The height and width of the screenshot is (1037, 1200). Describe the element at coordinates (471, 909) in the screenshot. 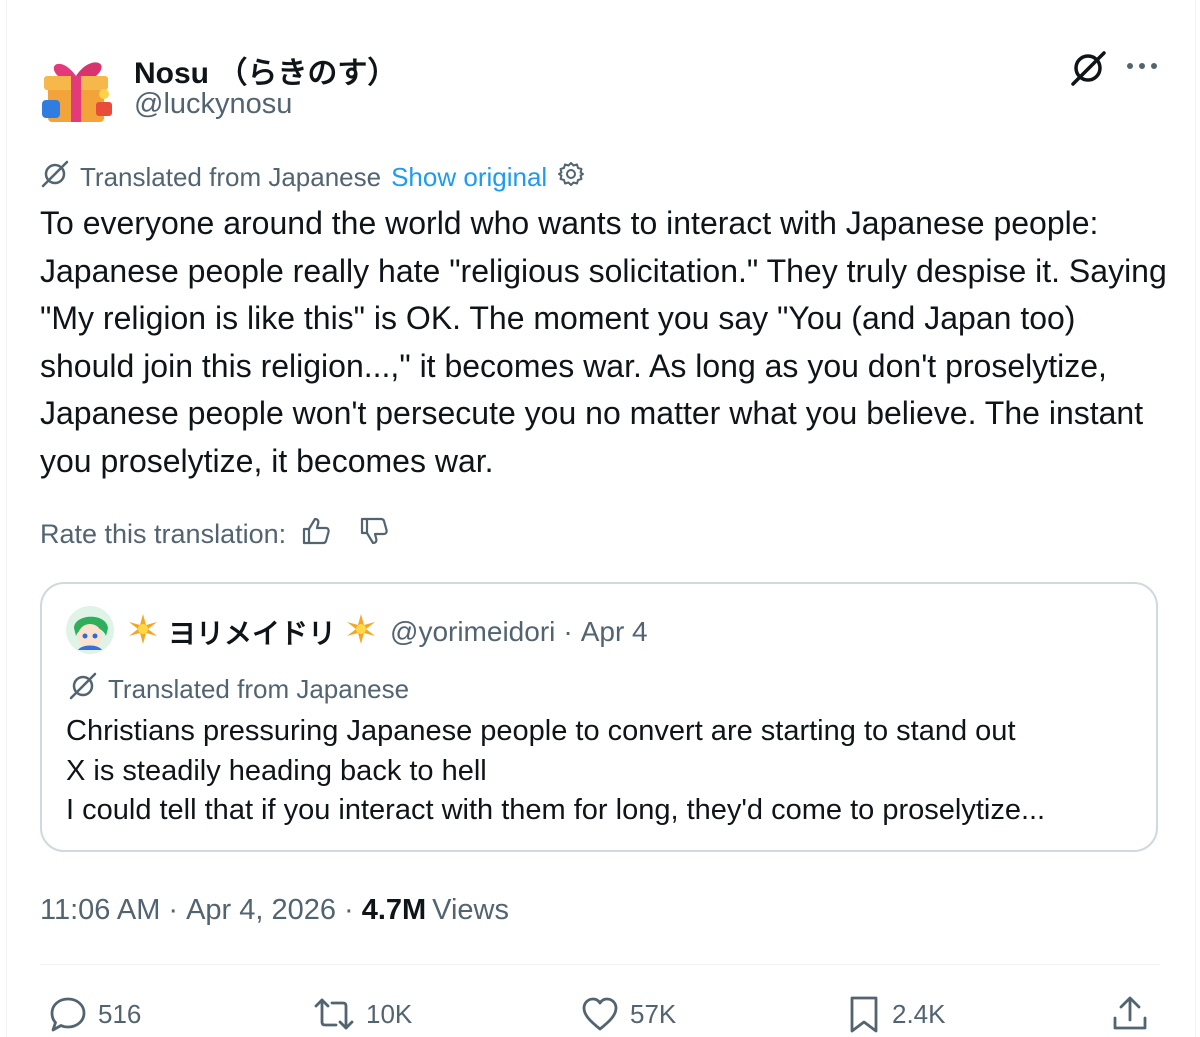

I see `views-label: Views` at that location.